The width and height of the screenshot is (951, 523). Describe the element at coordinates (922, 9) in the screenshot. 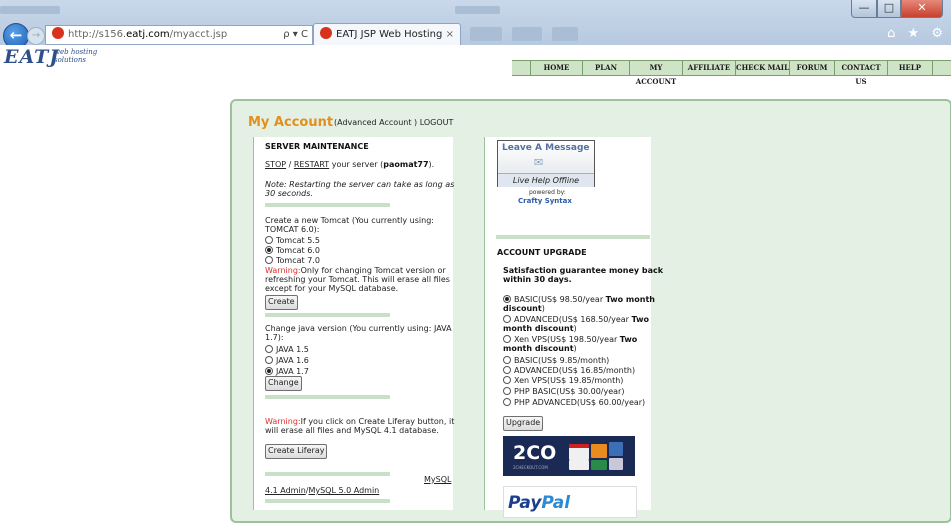

I see `close-window-icon: ✕` at that location.